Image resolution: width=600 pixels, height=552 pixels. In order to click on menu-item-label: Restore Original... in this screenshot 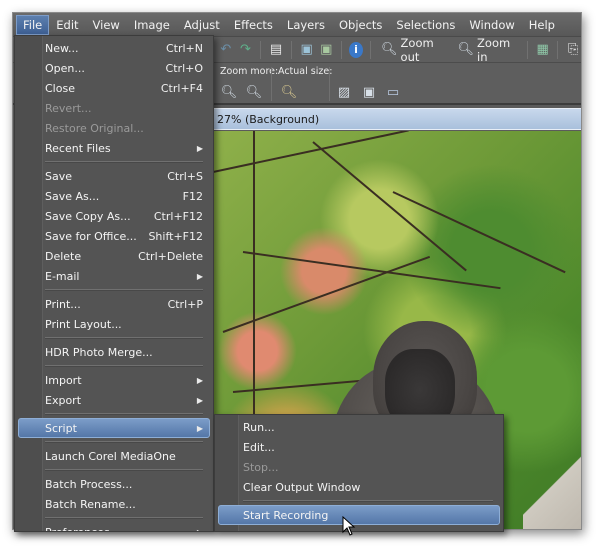, I will do `click(94, 128)`.